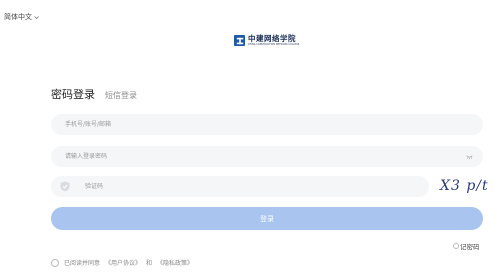 The image size is (495, 278). What do you see at coordinates (36, 17) in the screenshot?
I see `chevron-down-icon` at bounding box center [36, 17].